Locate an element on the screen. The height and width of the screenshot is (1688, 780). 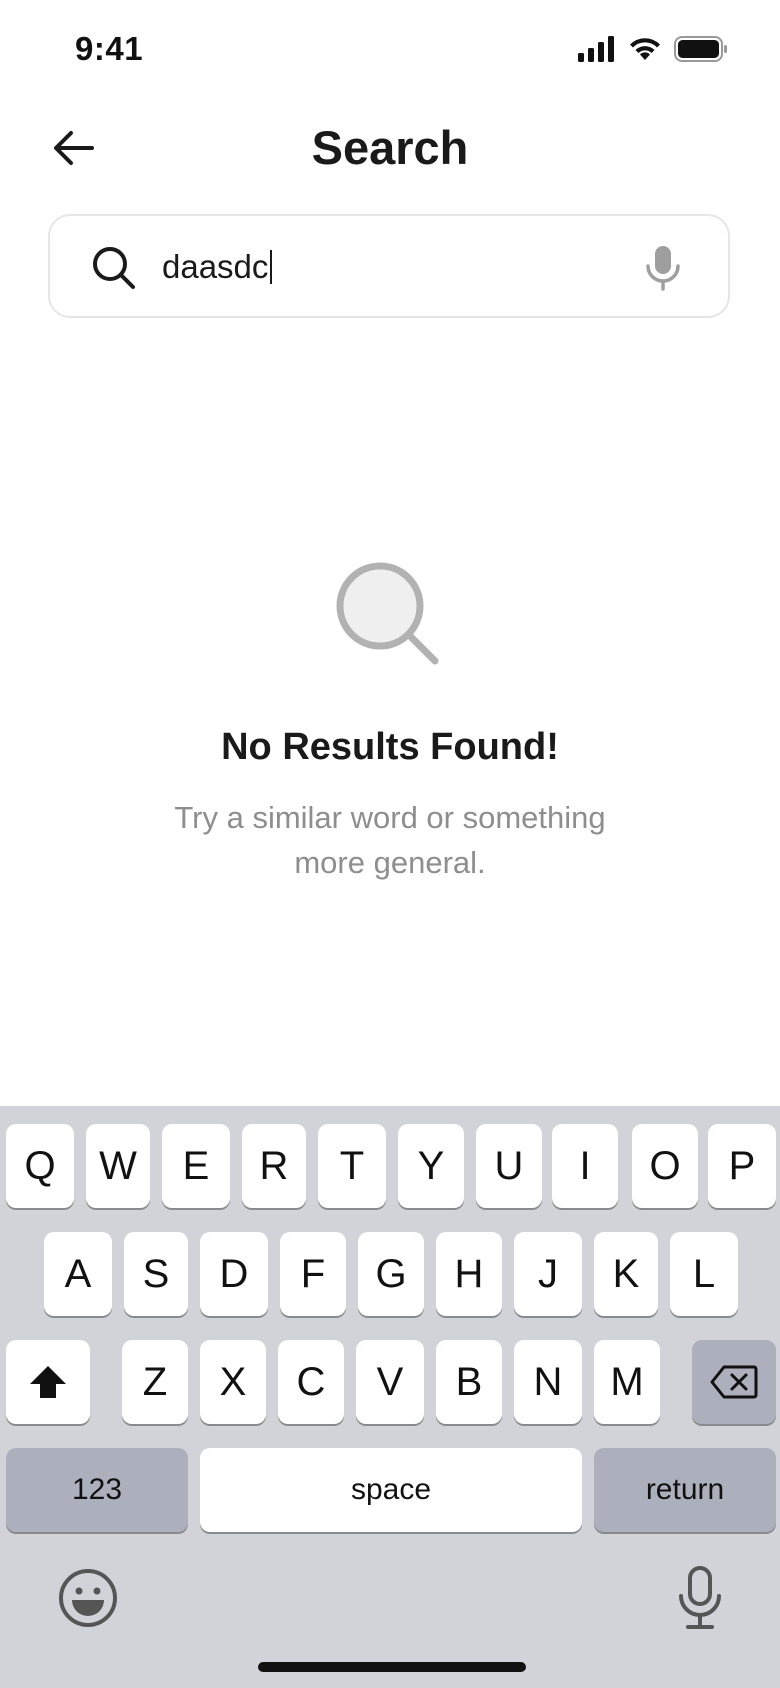
key-z: Z is located at coordinates (155, 1382).